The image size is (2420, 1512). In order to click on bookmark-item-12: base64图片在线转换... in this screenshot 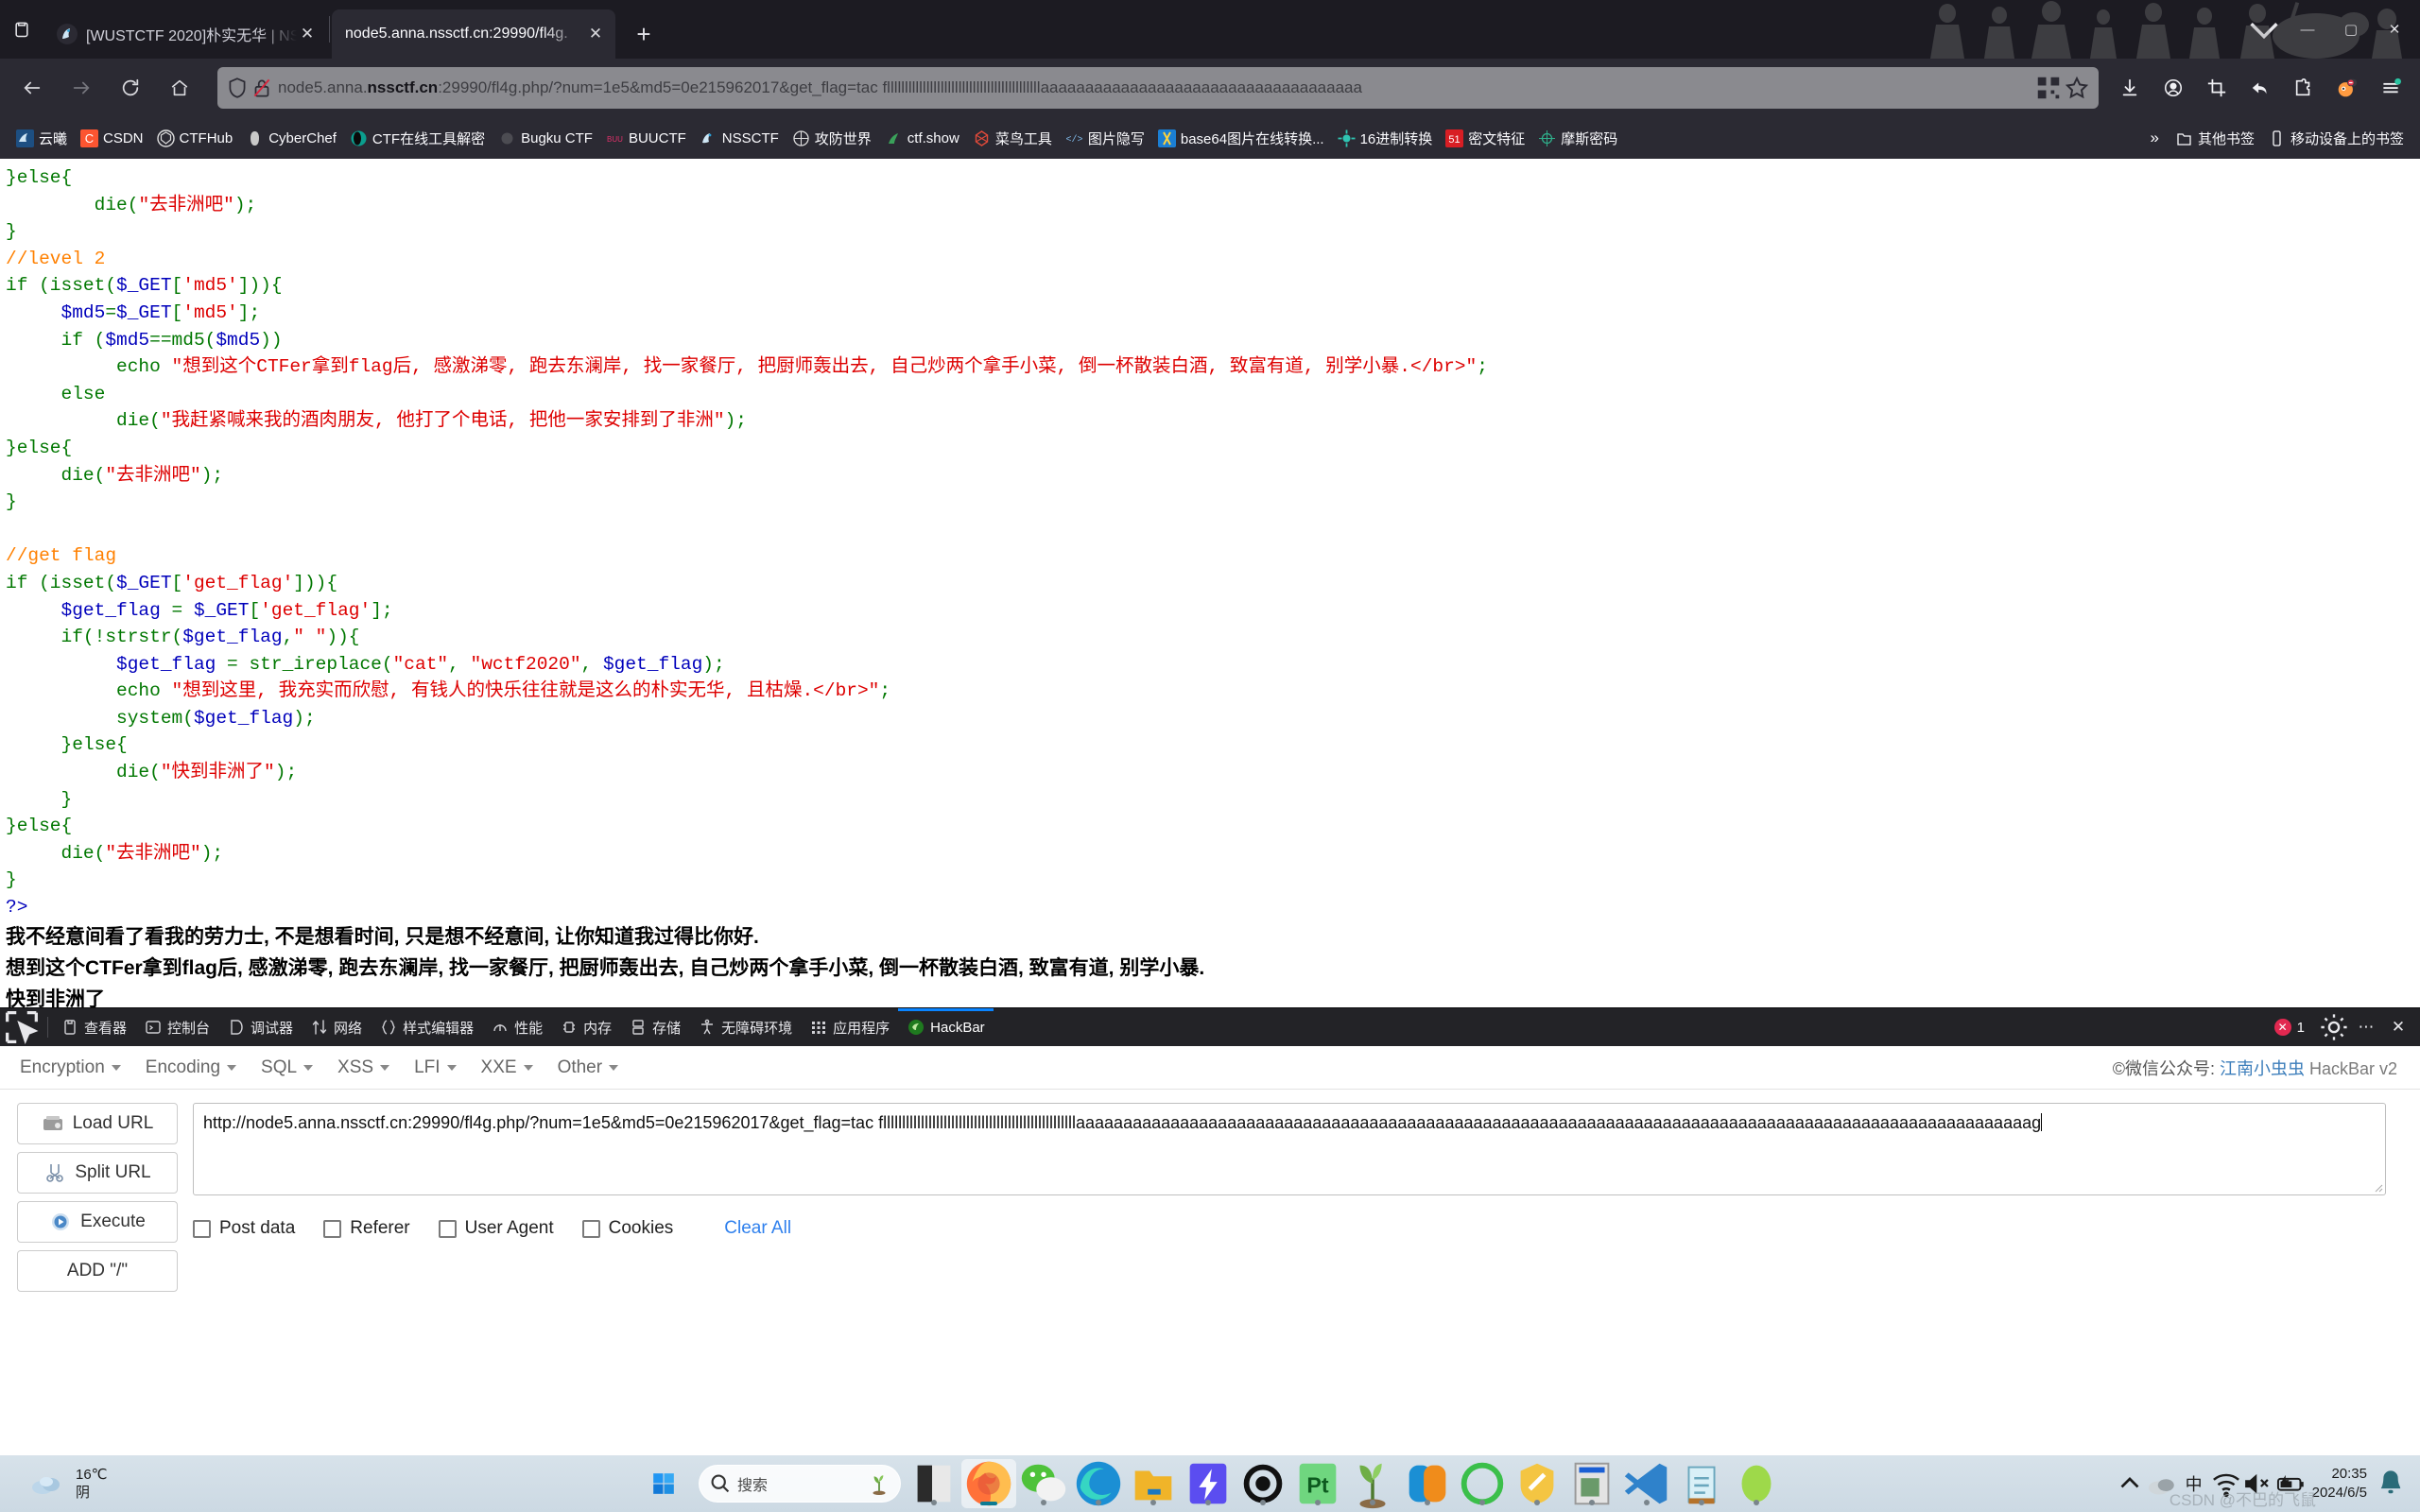, I will do `click(1241, 138)`.